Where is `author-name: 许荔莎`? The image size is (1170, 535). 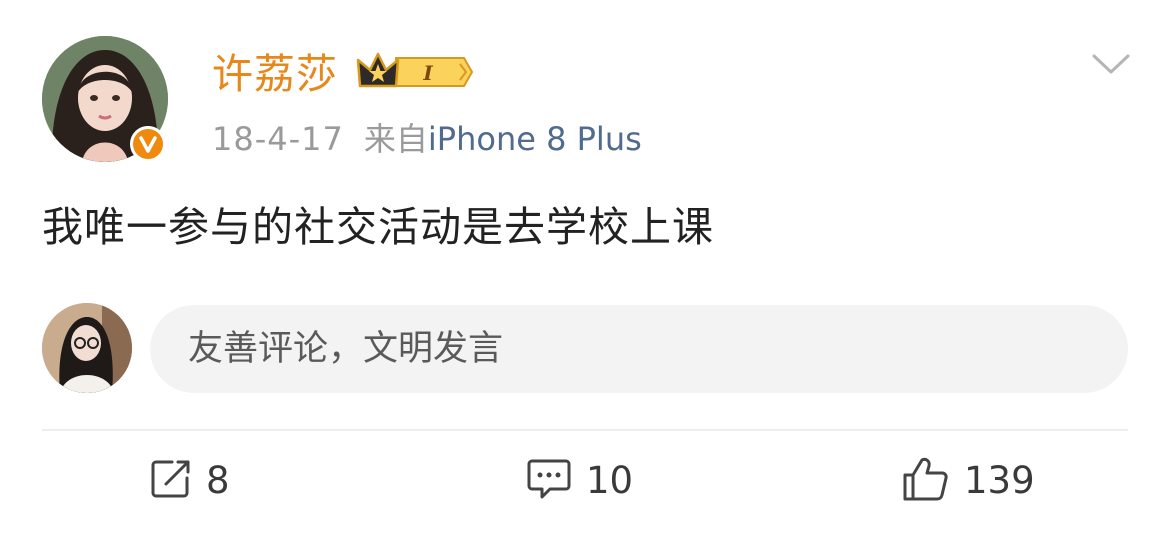
author-name: 许荔莎 is located at coordinates (275, 74).